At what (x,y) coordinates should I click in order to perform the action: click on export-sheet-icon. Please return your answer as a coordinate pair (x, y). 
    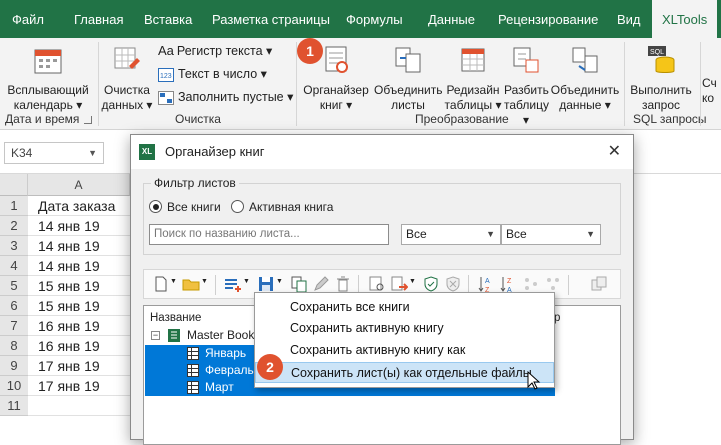
    Looking at the image, I should click on (399, 284).